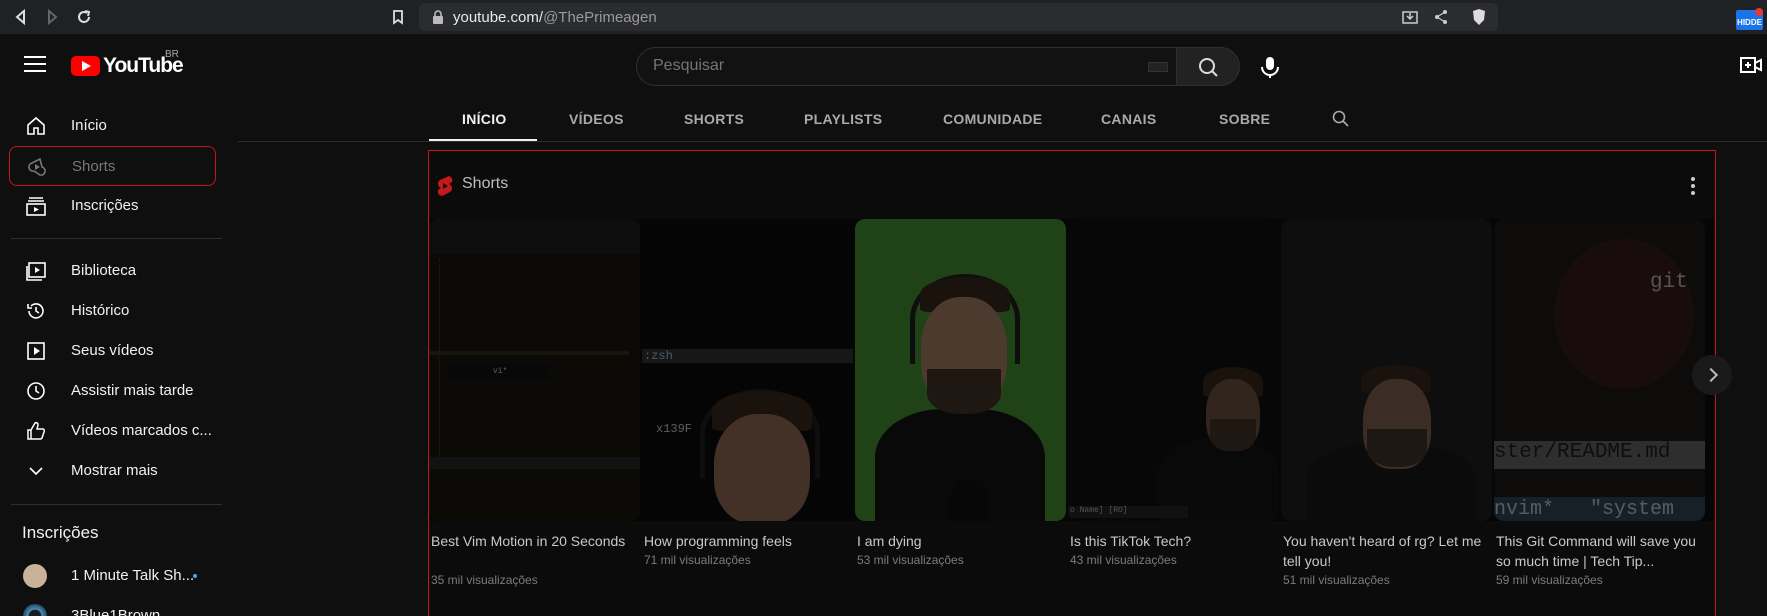 The height and width of the screenshot is (616, 1767). Describe the element at coordinates (35, 311) in the screenshot. I see `history-icon` at that location.